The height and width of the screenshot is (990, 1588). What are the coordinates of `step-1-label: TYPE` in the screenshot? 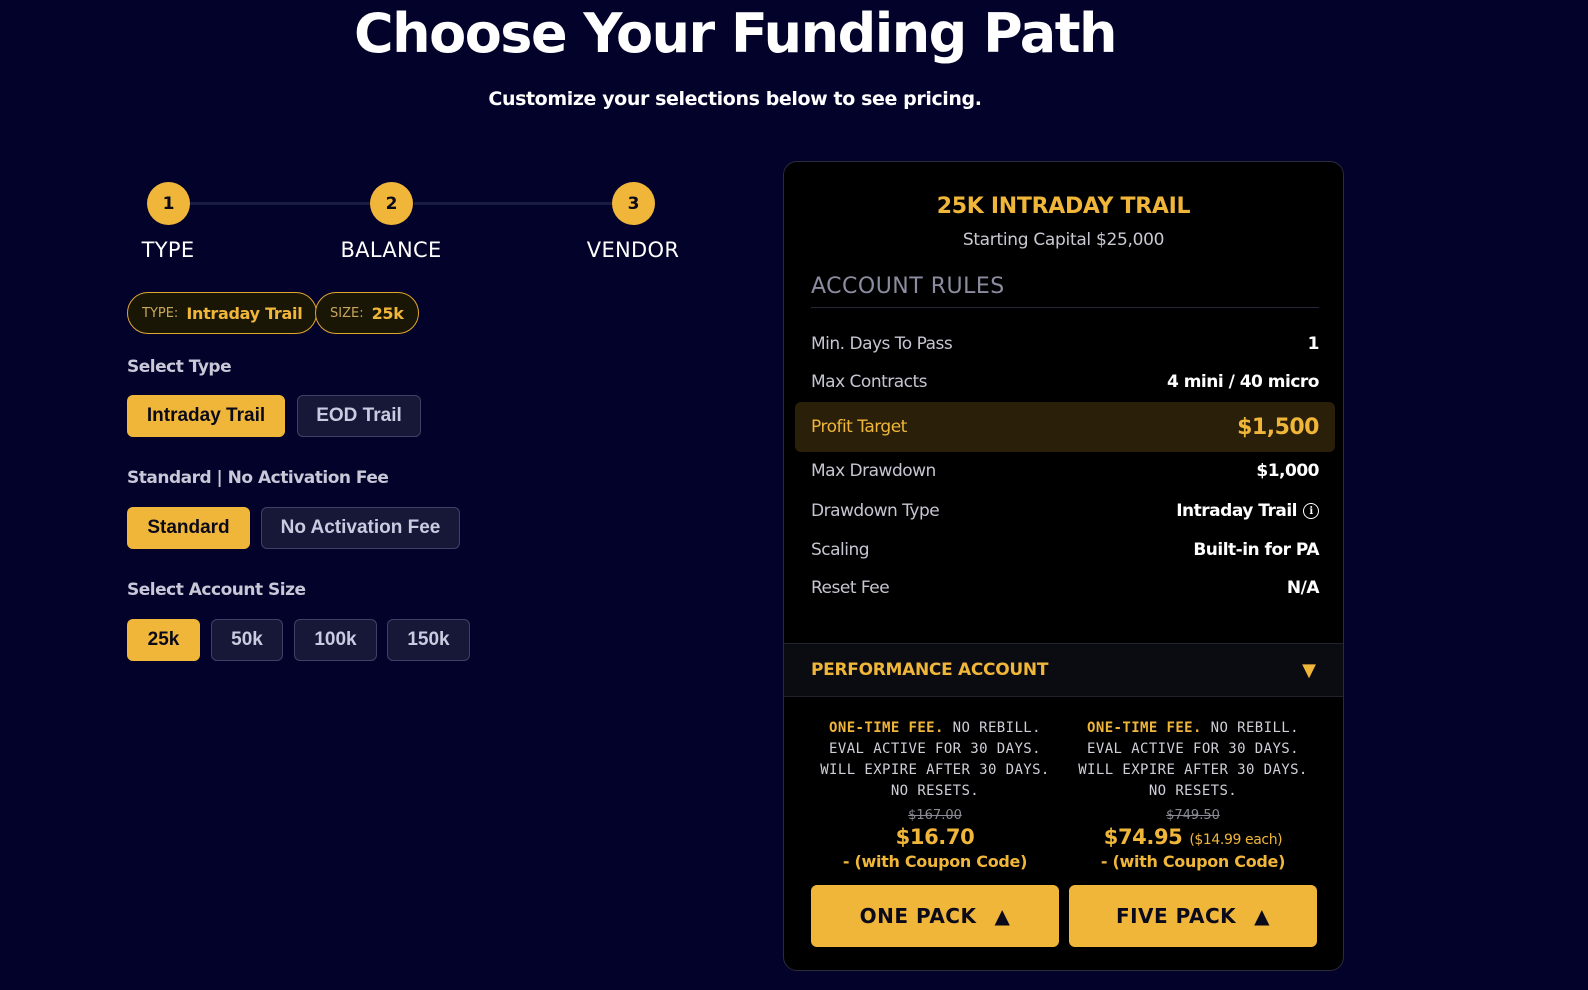 It's located at (168, 250).